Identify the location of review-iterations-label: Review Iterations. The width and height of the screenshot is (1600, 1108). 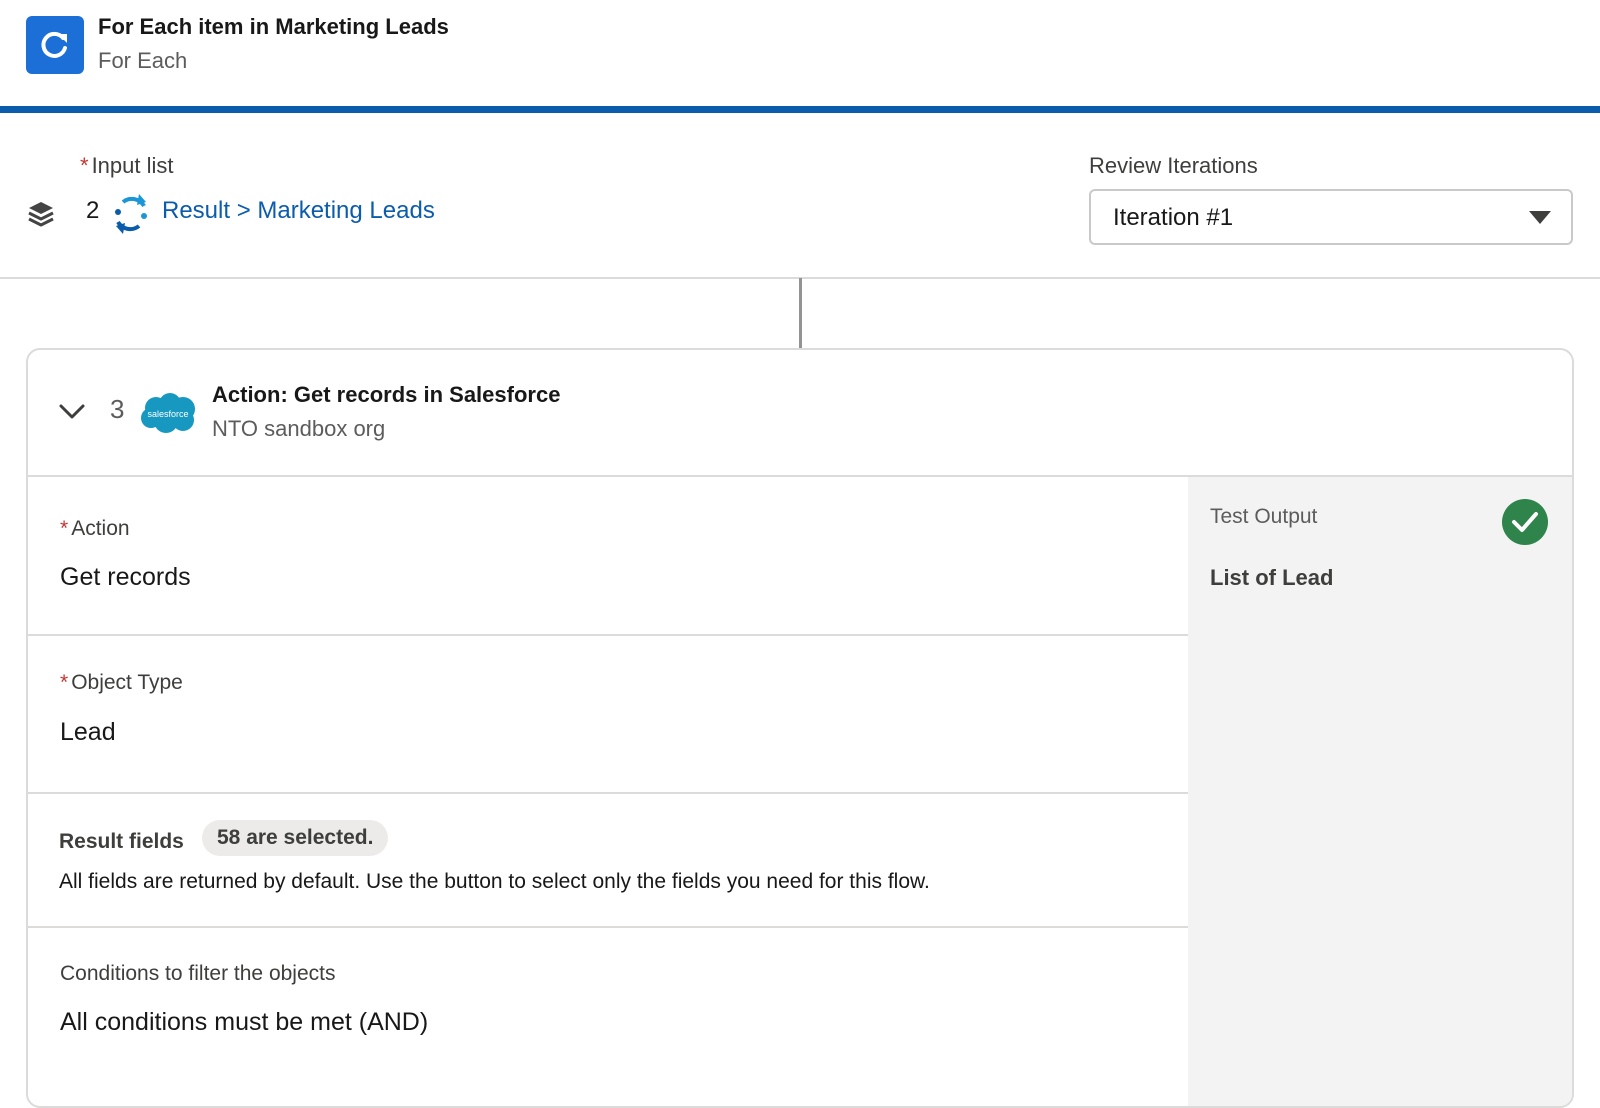
(1173, 165).